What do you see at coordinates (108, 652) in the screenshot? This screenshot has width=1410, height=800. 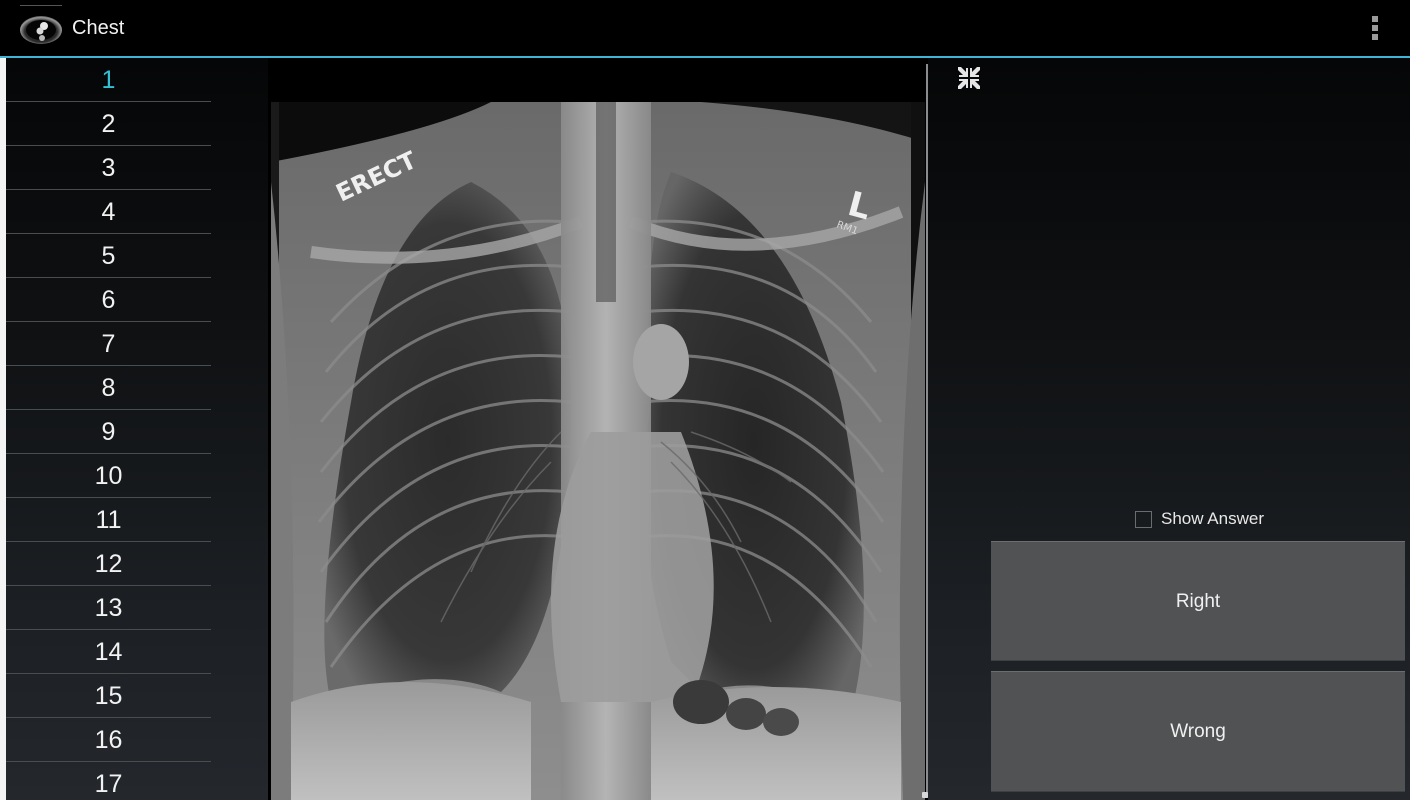 I see `question-list-item: 14` at bounding box center [108, 652].